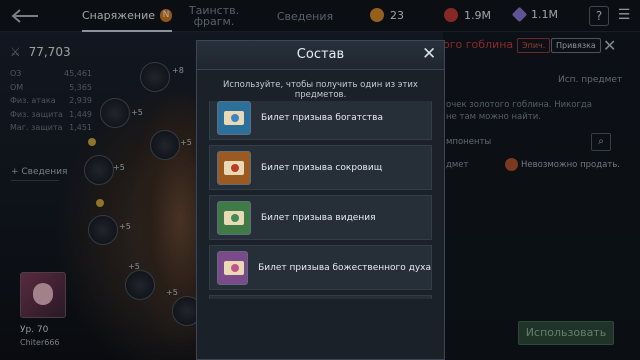 Image resolution: width=640 pixels, height=360 pixels. Describe the element at coordinates (233, 267) in the screenshot. I see `divine-spirit-ticket-icon` at that location.